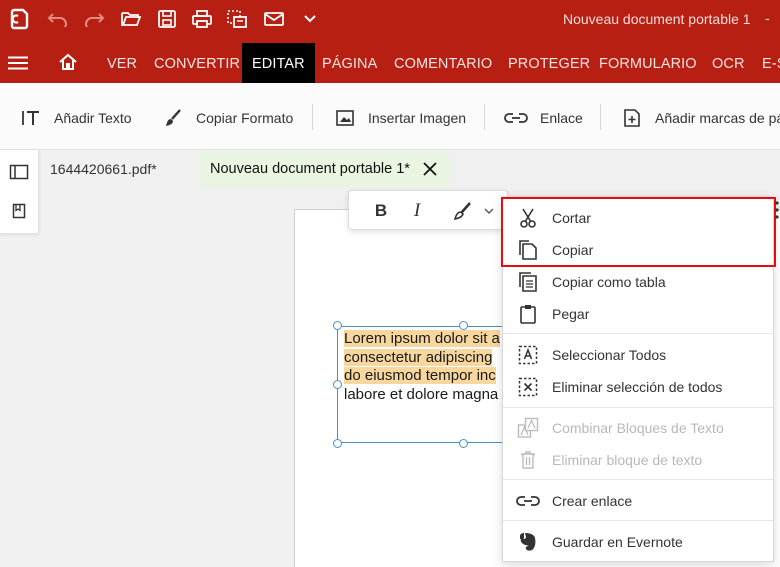  I want to click on ctx-eliminar-seleccion: Eliminar selección de todos, so click(638, 387).